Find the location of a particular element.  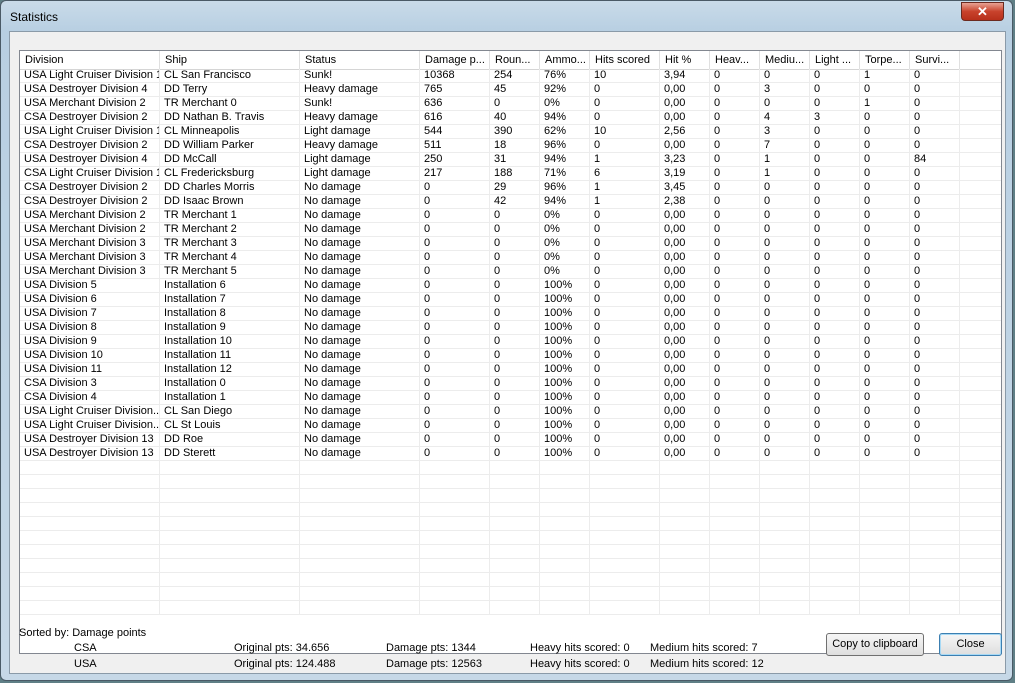

cell-heavy-hits: 0 is located at coordinates (735, 257).